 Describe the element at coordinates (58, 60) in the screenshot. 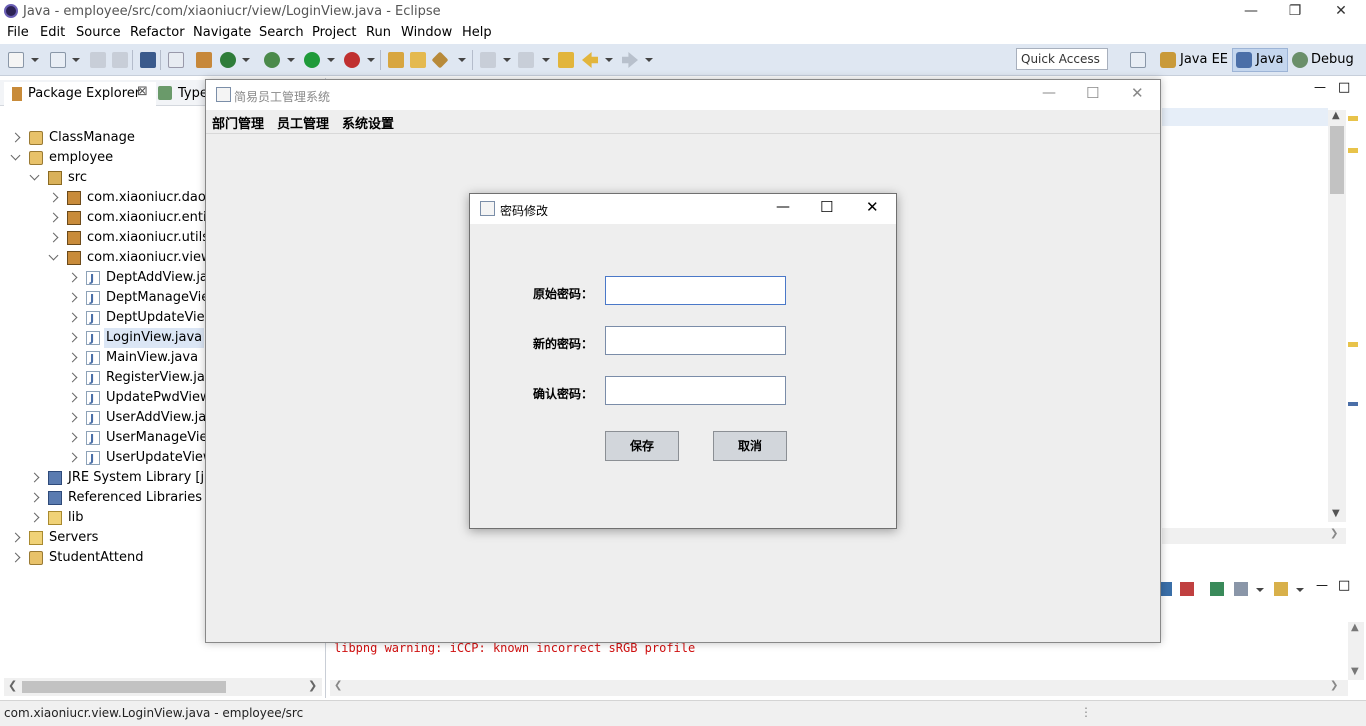

I see `new-project-icon` at that location.